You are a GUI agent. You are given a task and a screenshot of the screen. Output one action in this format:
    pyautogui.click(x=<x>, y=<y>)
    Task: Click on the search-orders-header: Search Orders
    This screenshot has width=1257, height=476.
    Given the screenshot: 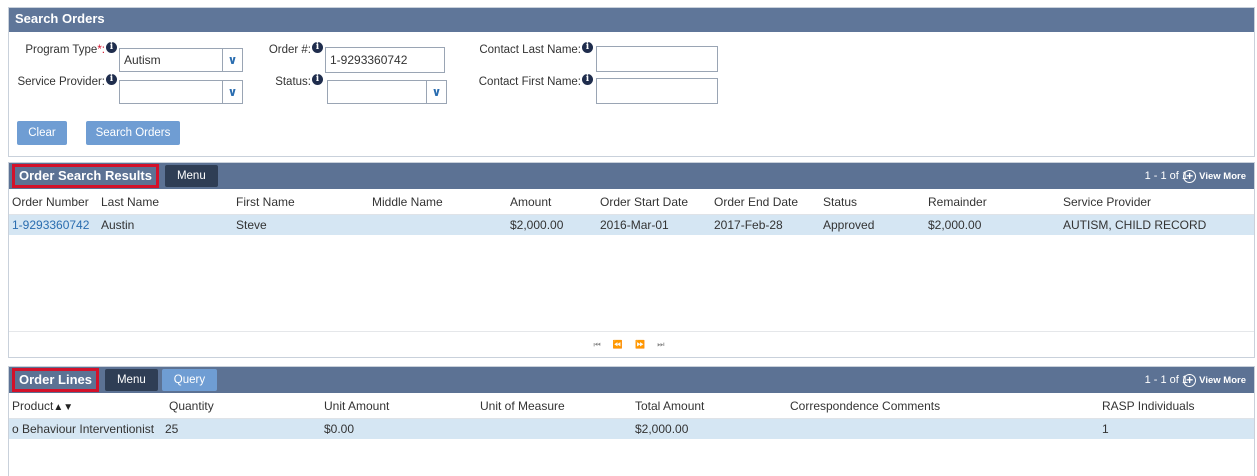 What is the action you would take?
    pyautogui.click(x=631, y=20)
    